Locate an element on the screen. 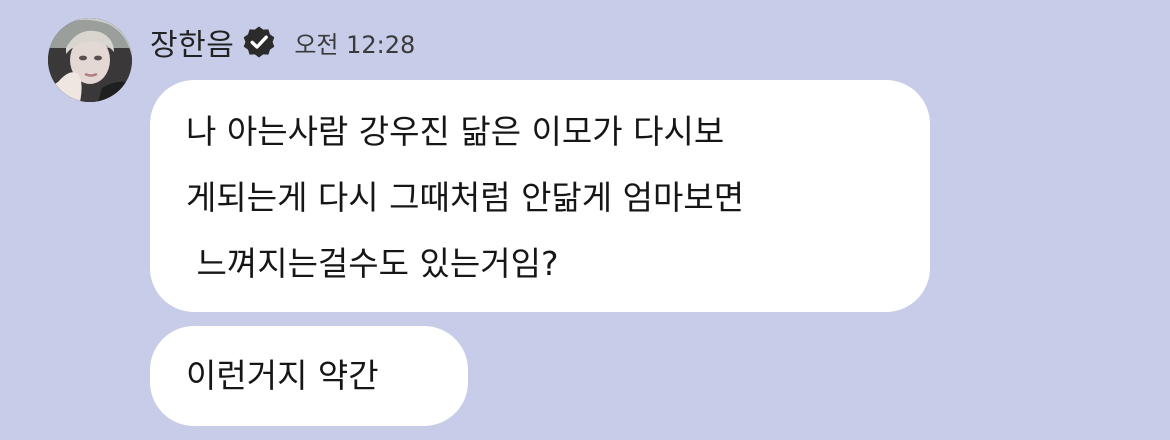 Image resolution: width=1170 pixels, height=440 pixels. message-bubble: 이런거지 약간 is located at coordinates (309, 376).